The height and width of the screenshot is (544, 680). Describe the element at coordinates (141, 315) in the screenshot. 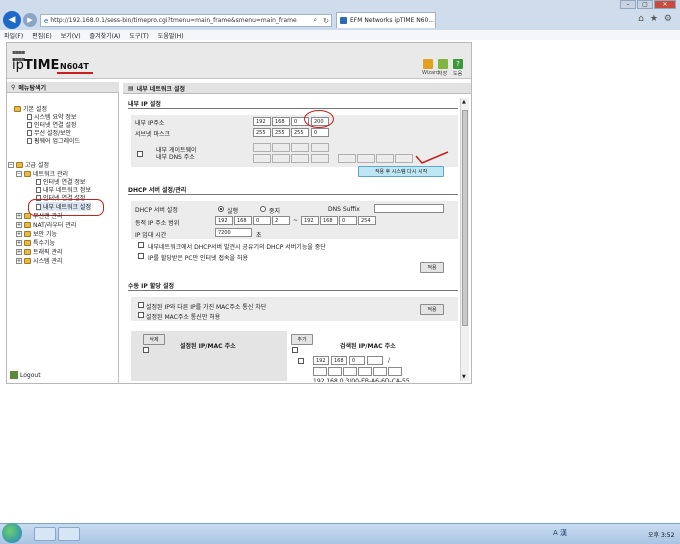

I see `allow-mac-checkbox` at that location.